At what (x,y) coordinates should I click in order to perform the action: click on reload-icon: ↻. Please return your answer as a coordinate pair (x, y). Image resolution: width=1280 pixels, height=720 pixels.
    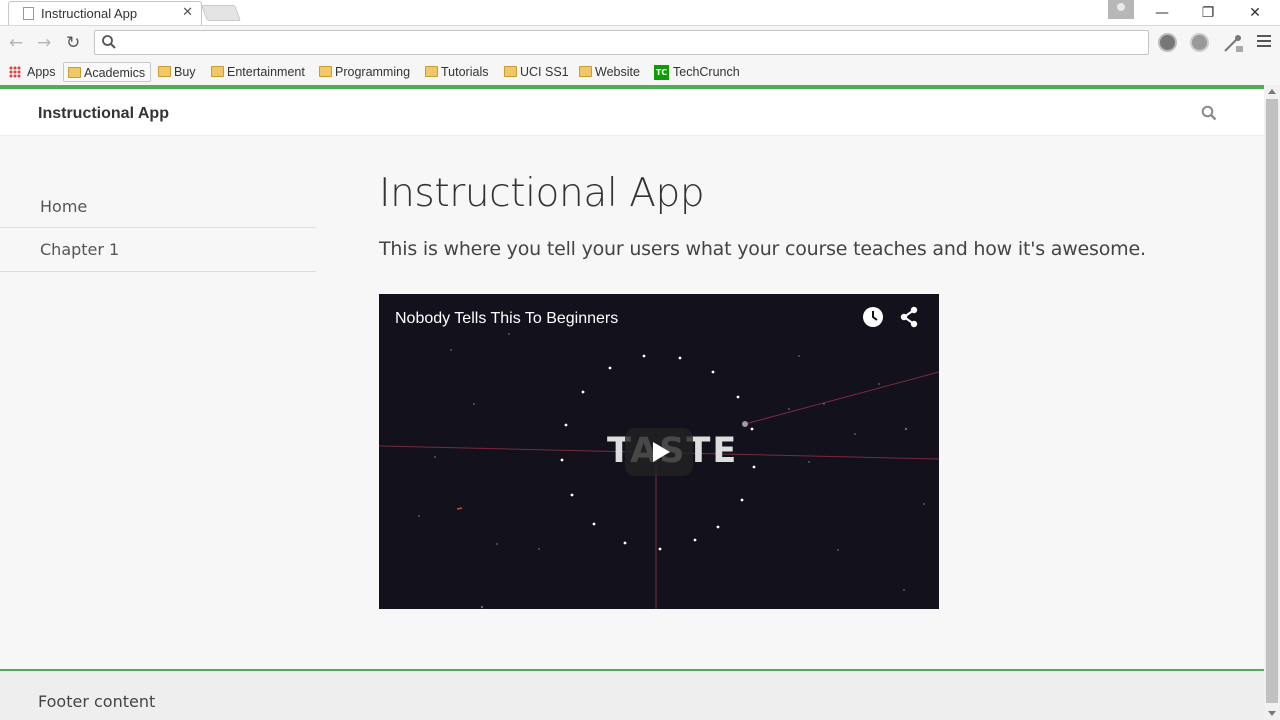
    Looking at the image, I should click on (73, 43).